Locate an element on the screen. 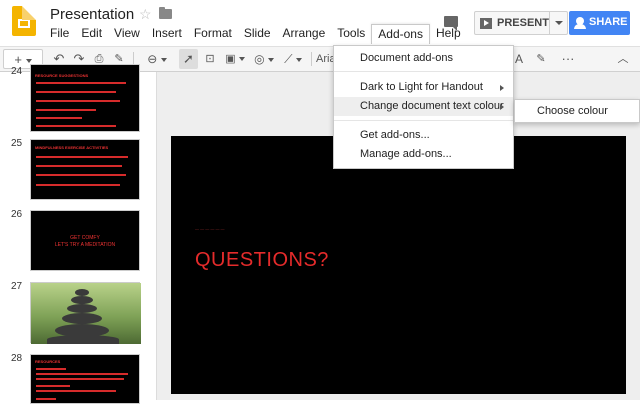 The image size is (640, 404). play-icon is located at coordinates (486, 23).